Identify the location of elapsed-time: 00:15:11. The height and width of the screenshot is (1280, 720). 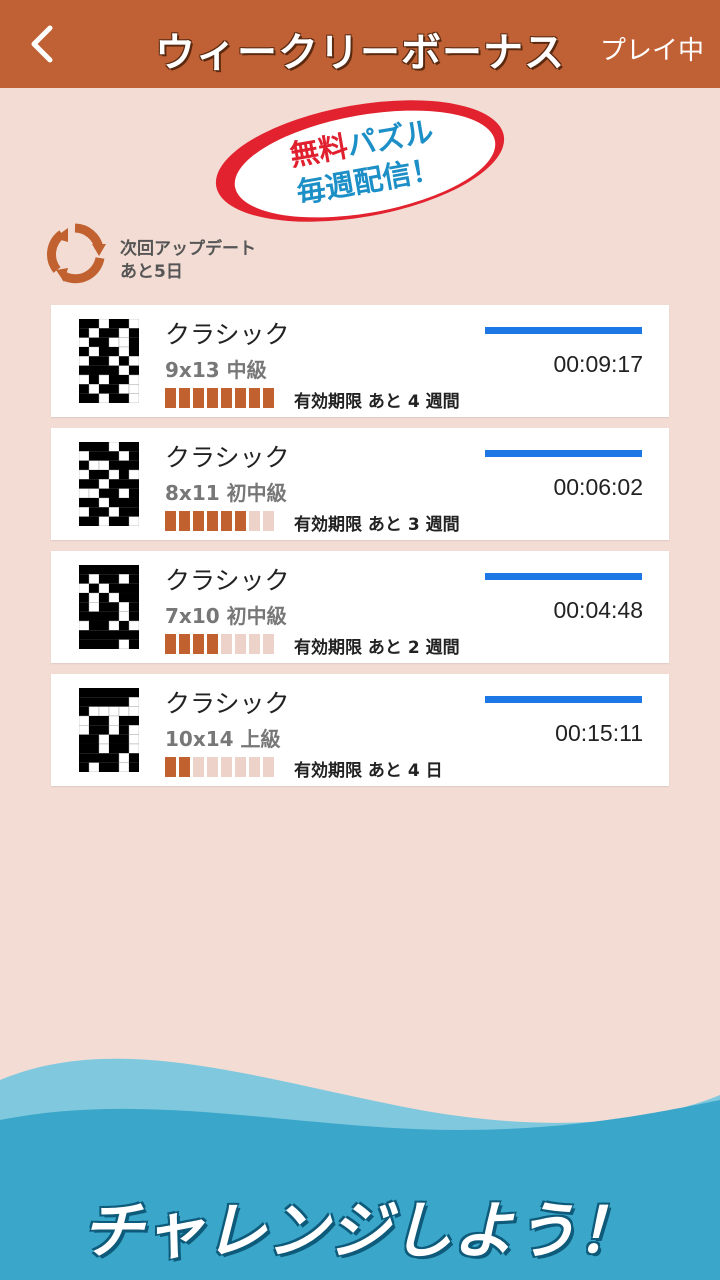
(599, 733).